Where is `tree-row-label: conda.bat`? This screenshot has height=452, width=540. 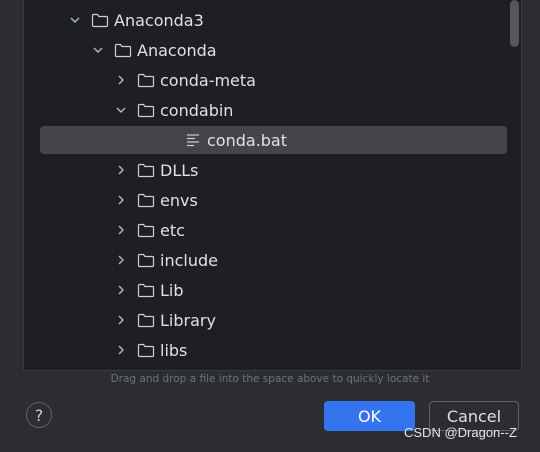 tree-row-label: conda.bat is located at coordinates (247, 140).